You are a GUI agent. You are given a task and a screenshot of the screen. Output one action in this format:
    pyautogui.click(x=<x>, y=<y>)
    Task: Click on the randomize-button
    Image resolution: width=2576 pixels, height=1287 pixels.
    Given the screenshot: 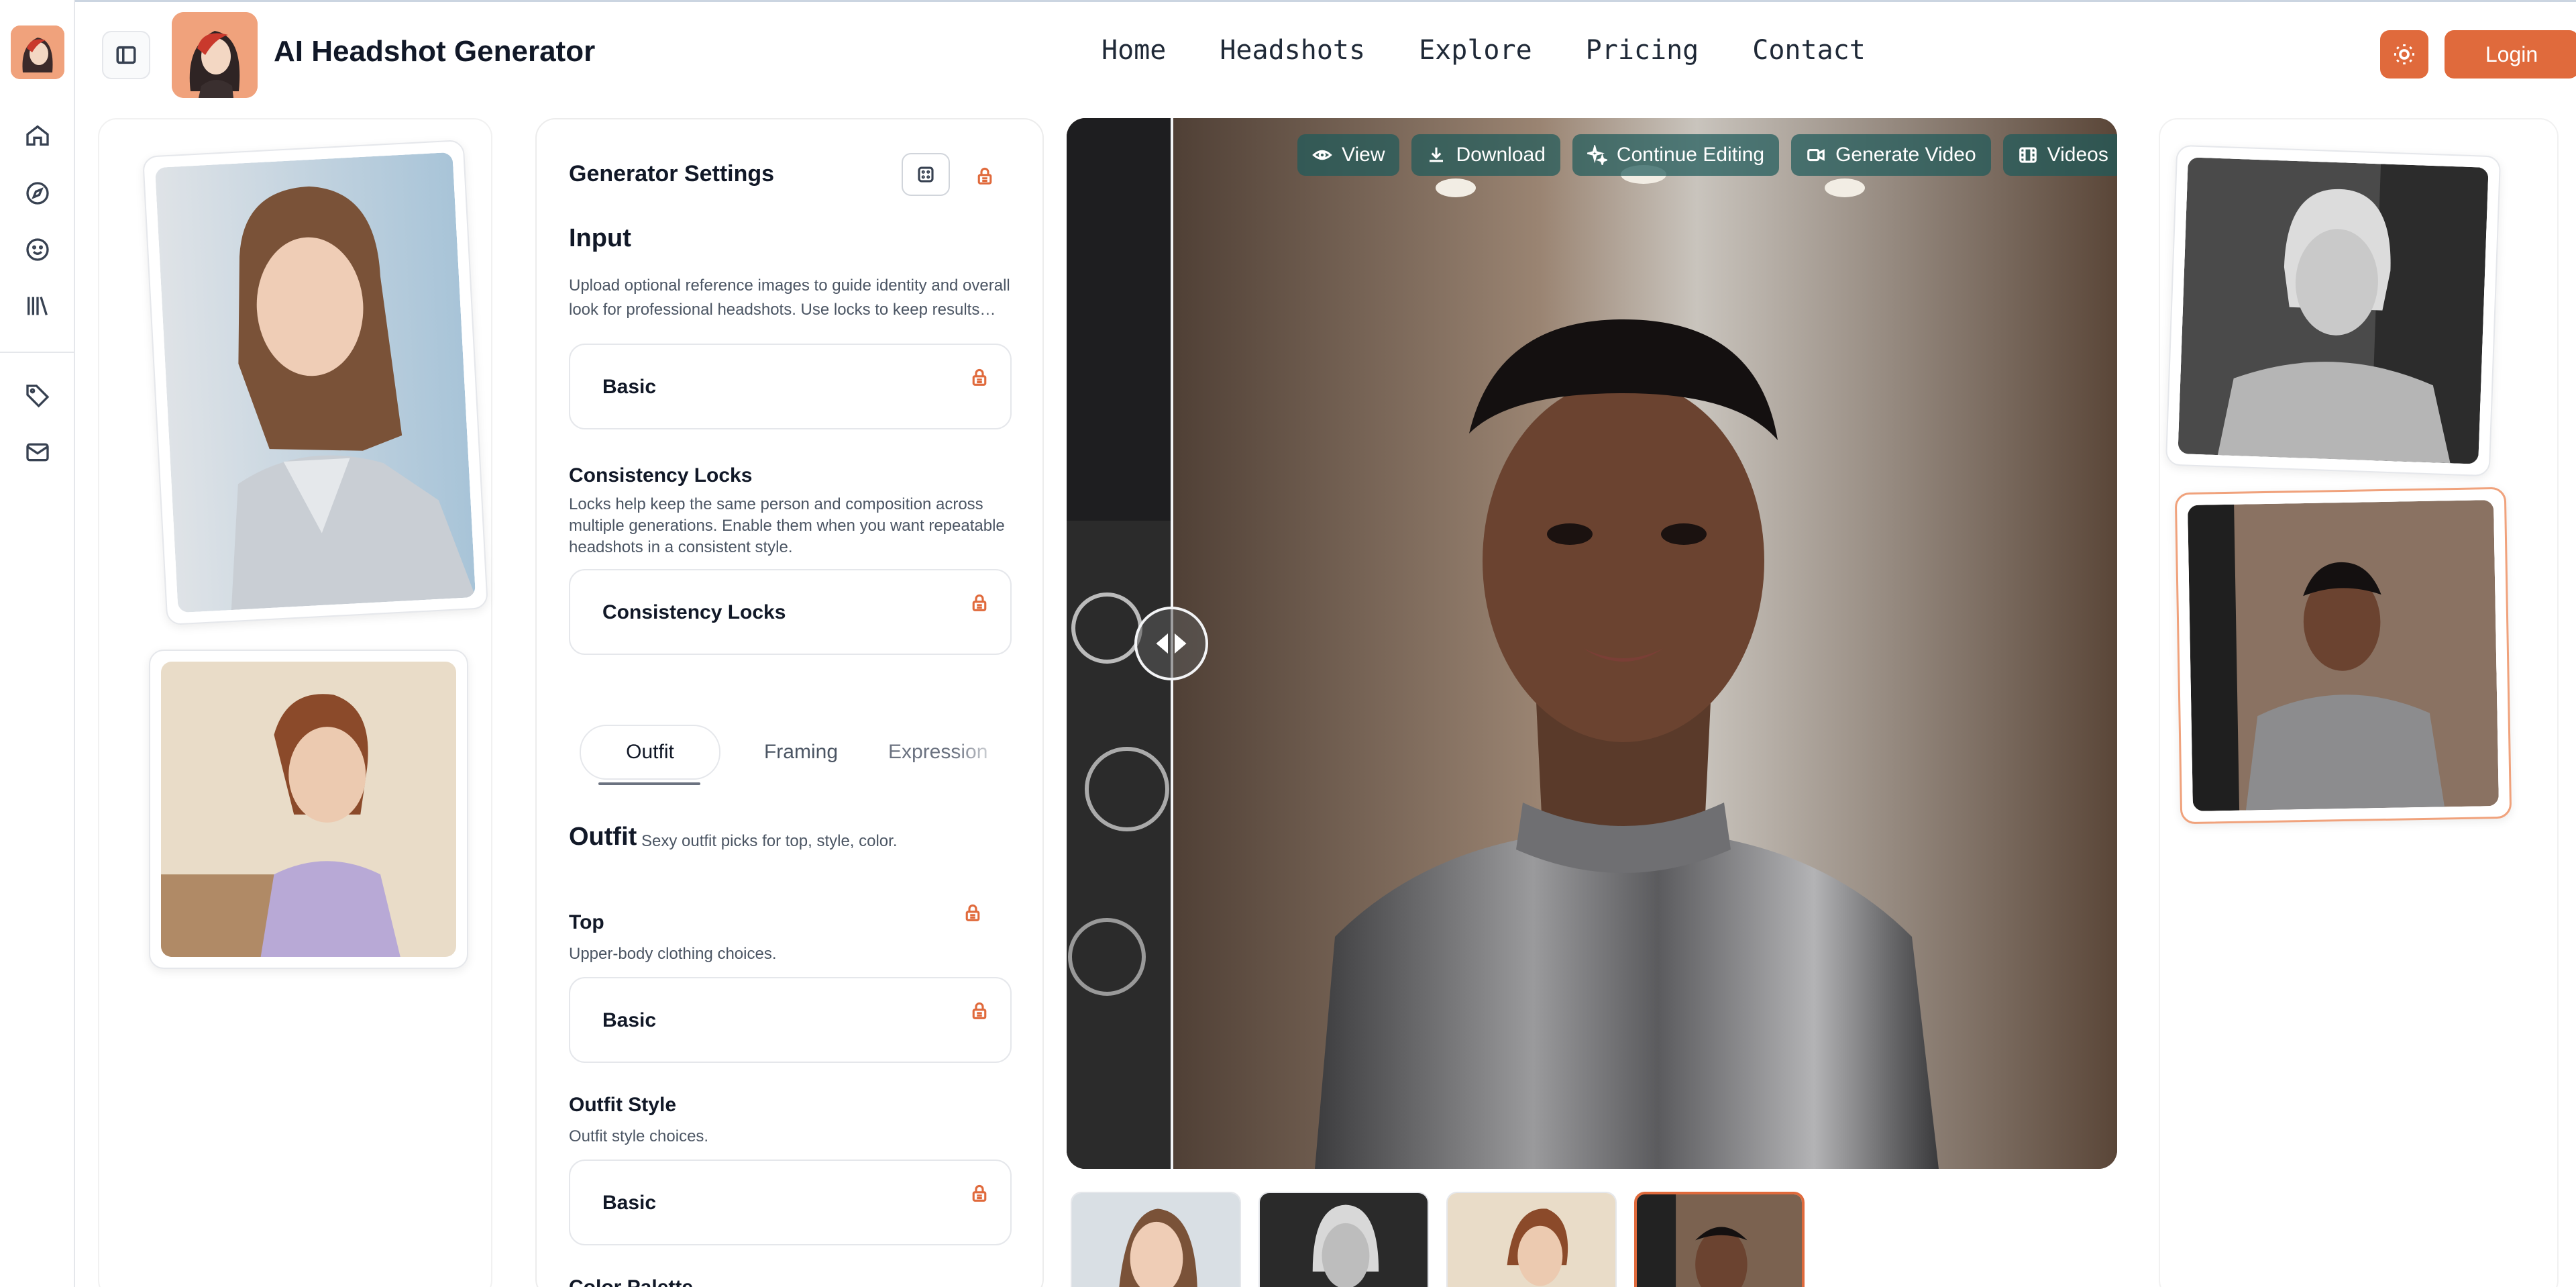 What is the action you would take?
    pyautogui.click(x=926, y=174)
    